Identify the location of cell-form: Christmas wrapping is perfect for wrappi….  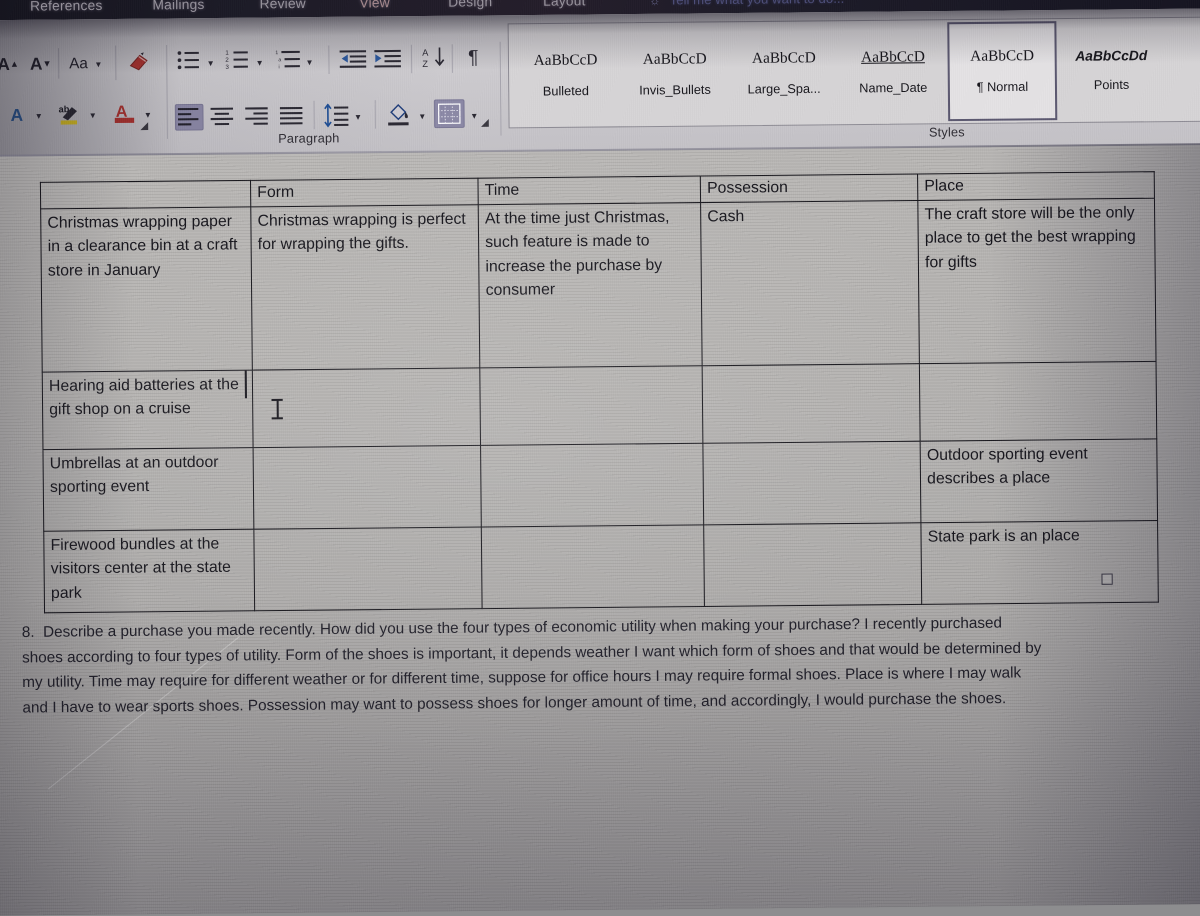
(365, 287).